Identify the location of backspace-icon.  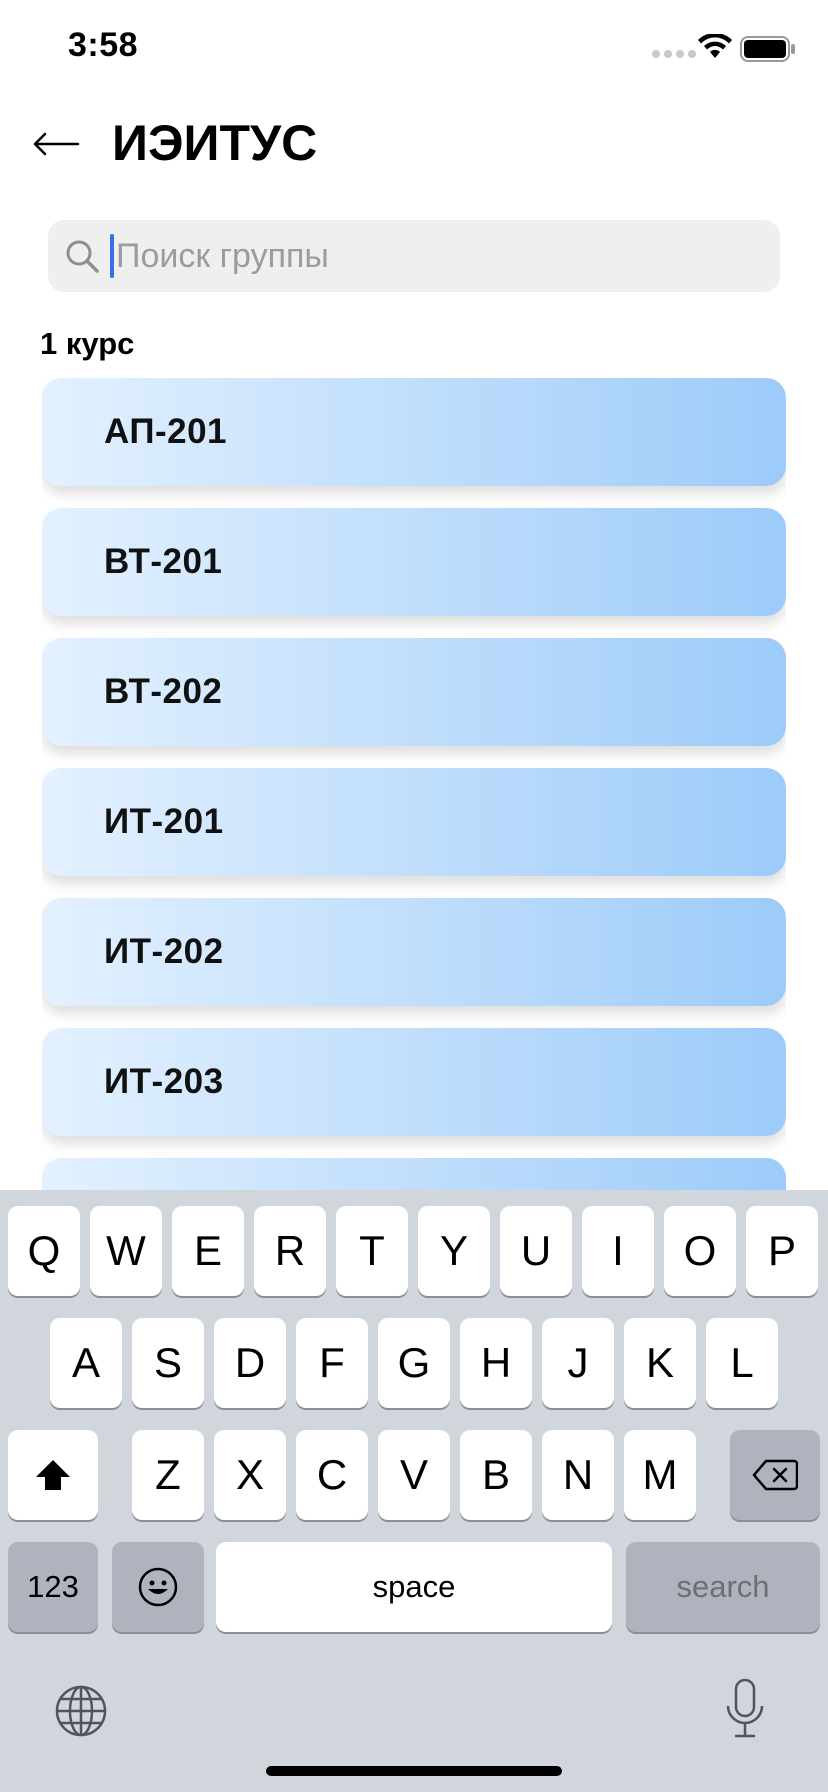
(775, 1475).